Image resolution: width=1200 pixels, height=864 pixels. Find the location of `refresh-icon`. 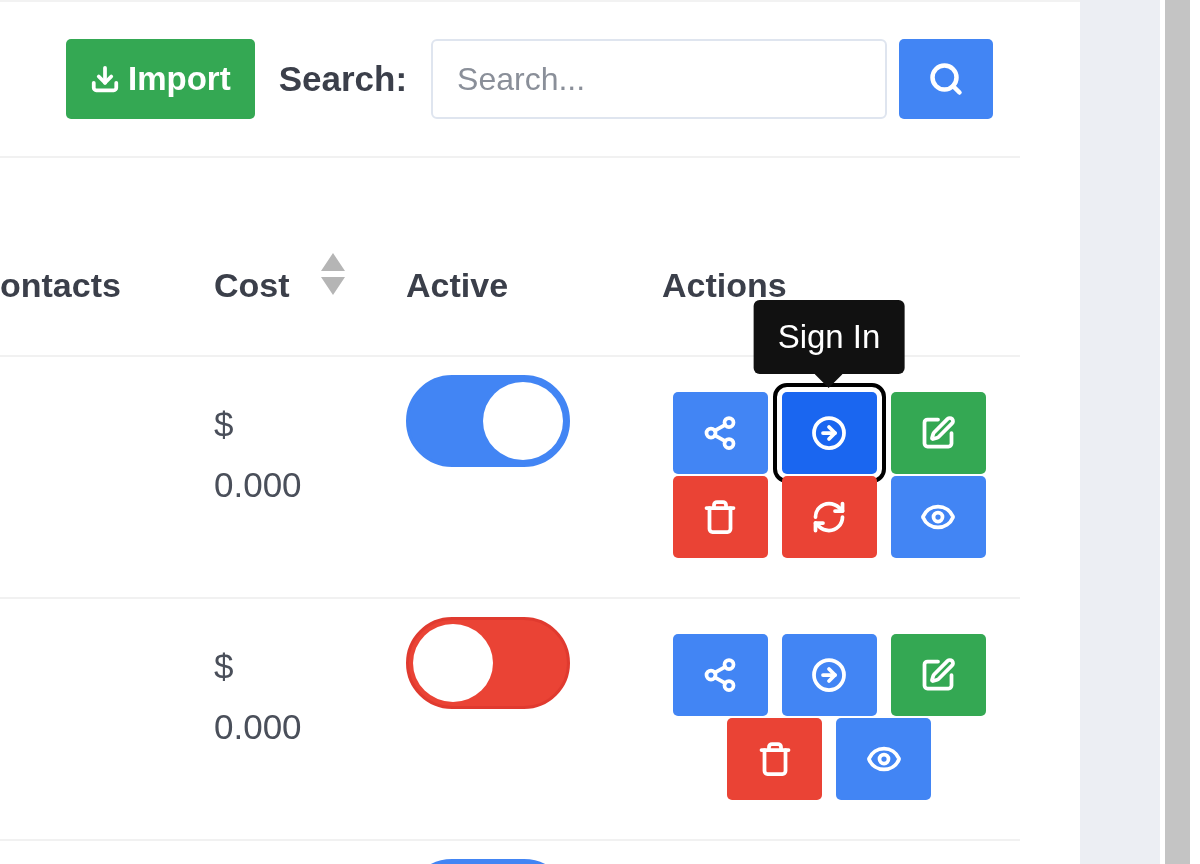

refresh-icon is located at coordinates (829, 517).